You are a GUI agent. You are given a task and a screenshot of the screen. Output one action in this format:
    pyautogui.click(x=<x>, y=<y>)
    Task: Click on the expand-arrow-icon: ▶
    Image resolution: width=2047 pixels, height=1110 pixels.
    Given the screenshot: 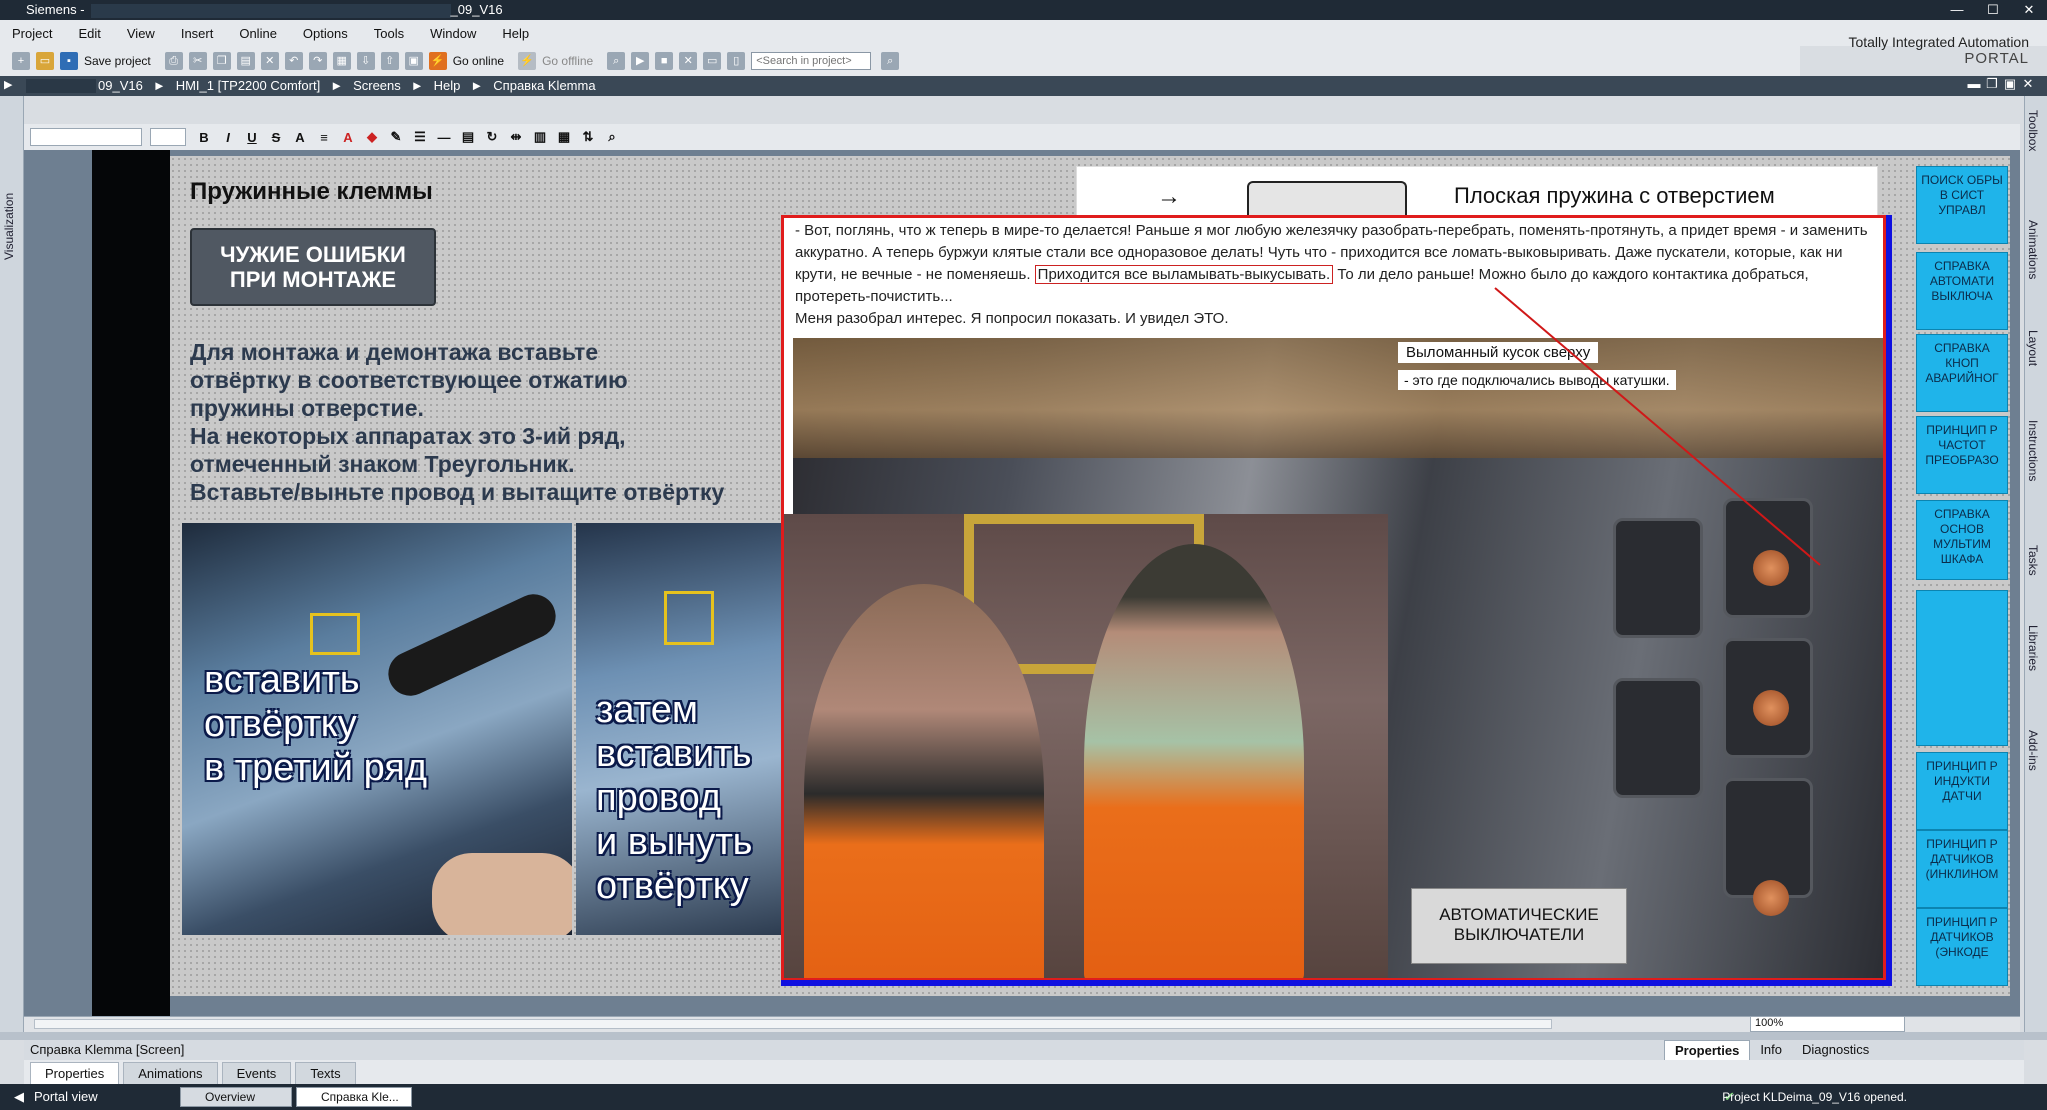 What is the action you would take?
    pyautogui.click(x=8, y=84)
    